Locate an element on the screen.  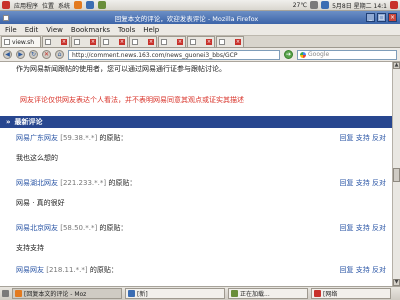
usage-notice: 作为网易新闻跟帖的使用者，您可以通过网易通行证参与跟帖讨论。 is located at coordinates (121, 69).